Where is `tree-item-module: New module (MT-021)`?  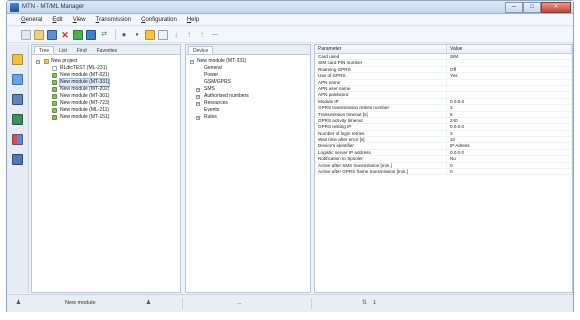 tree-item-module: New module (MT-021) is located at coordinates (107, 75).